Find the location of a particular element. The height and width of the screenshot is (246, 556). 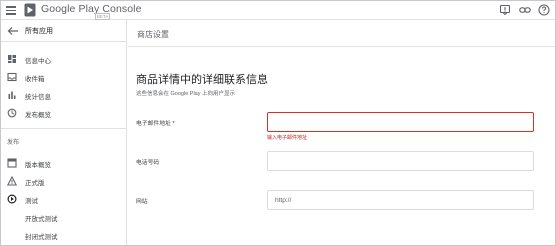

sidebar-item-open-testing: 开放式测试 is located at coordinates (63, 217).